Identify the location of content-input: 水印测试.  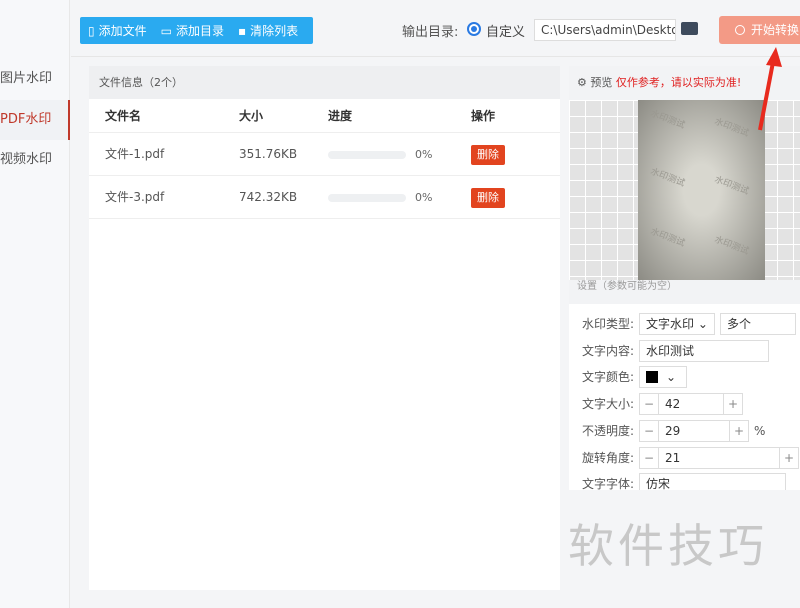
(704, 351).